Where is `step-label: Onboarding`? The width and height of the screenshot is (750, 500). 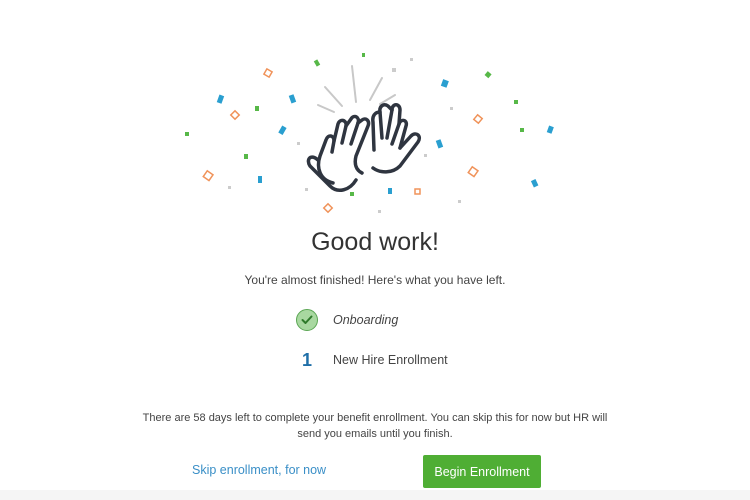 step-label: Onboarding is located at coordinates (366, 320).